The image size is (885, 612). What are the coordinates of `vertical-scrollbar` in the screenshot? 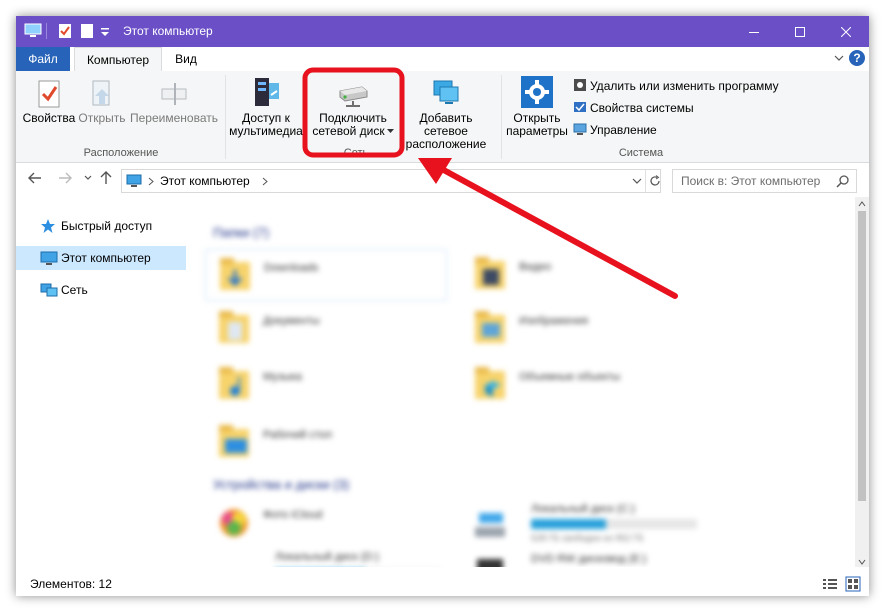 It's located at (862, 382).